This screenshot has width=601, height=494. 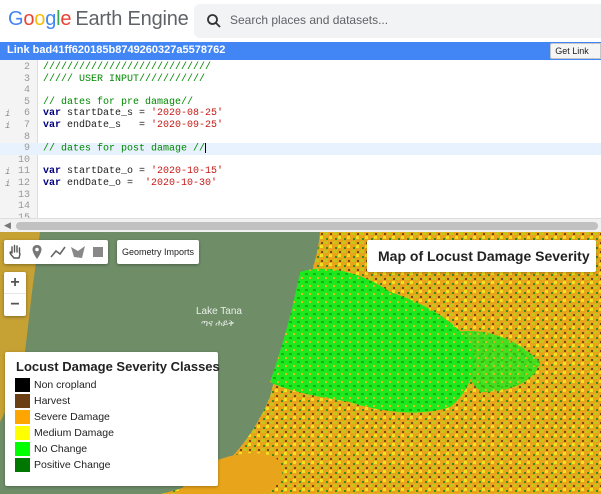 I want to click on text-cursor, so click(x=206, y=148).